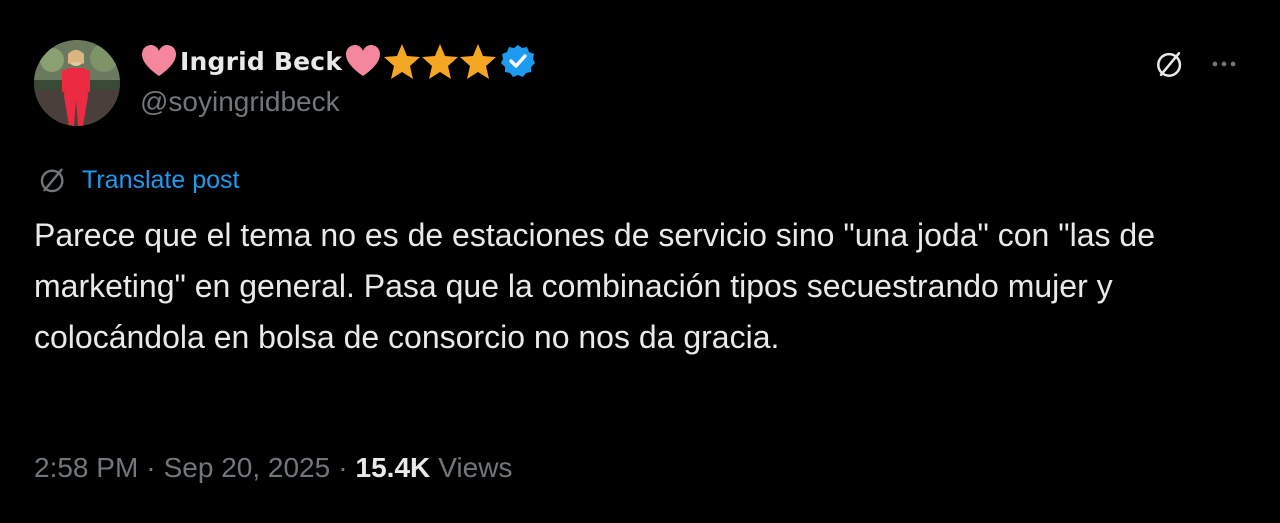 The height and width of the screenshot is (523, 1280). I want to click on views-label: Views, so click(475, 468).